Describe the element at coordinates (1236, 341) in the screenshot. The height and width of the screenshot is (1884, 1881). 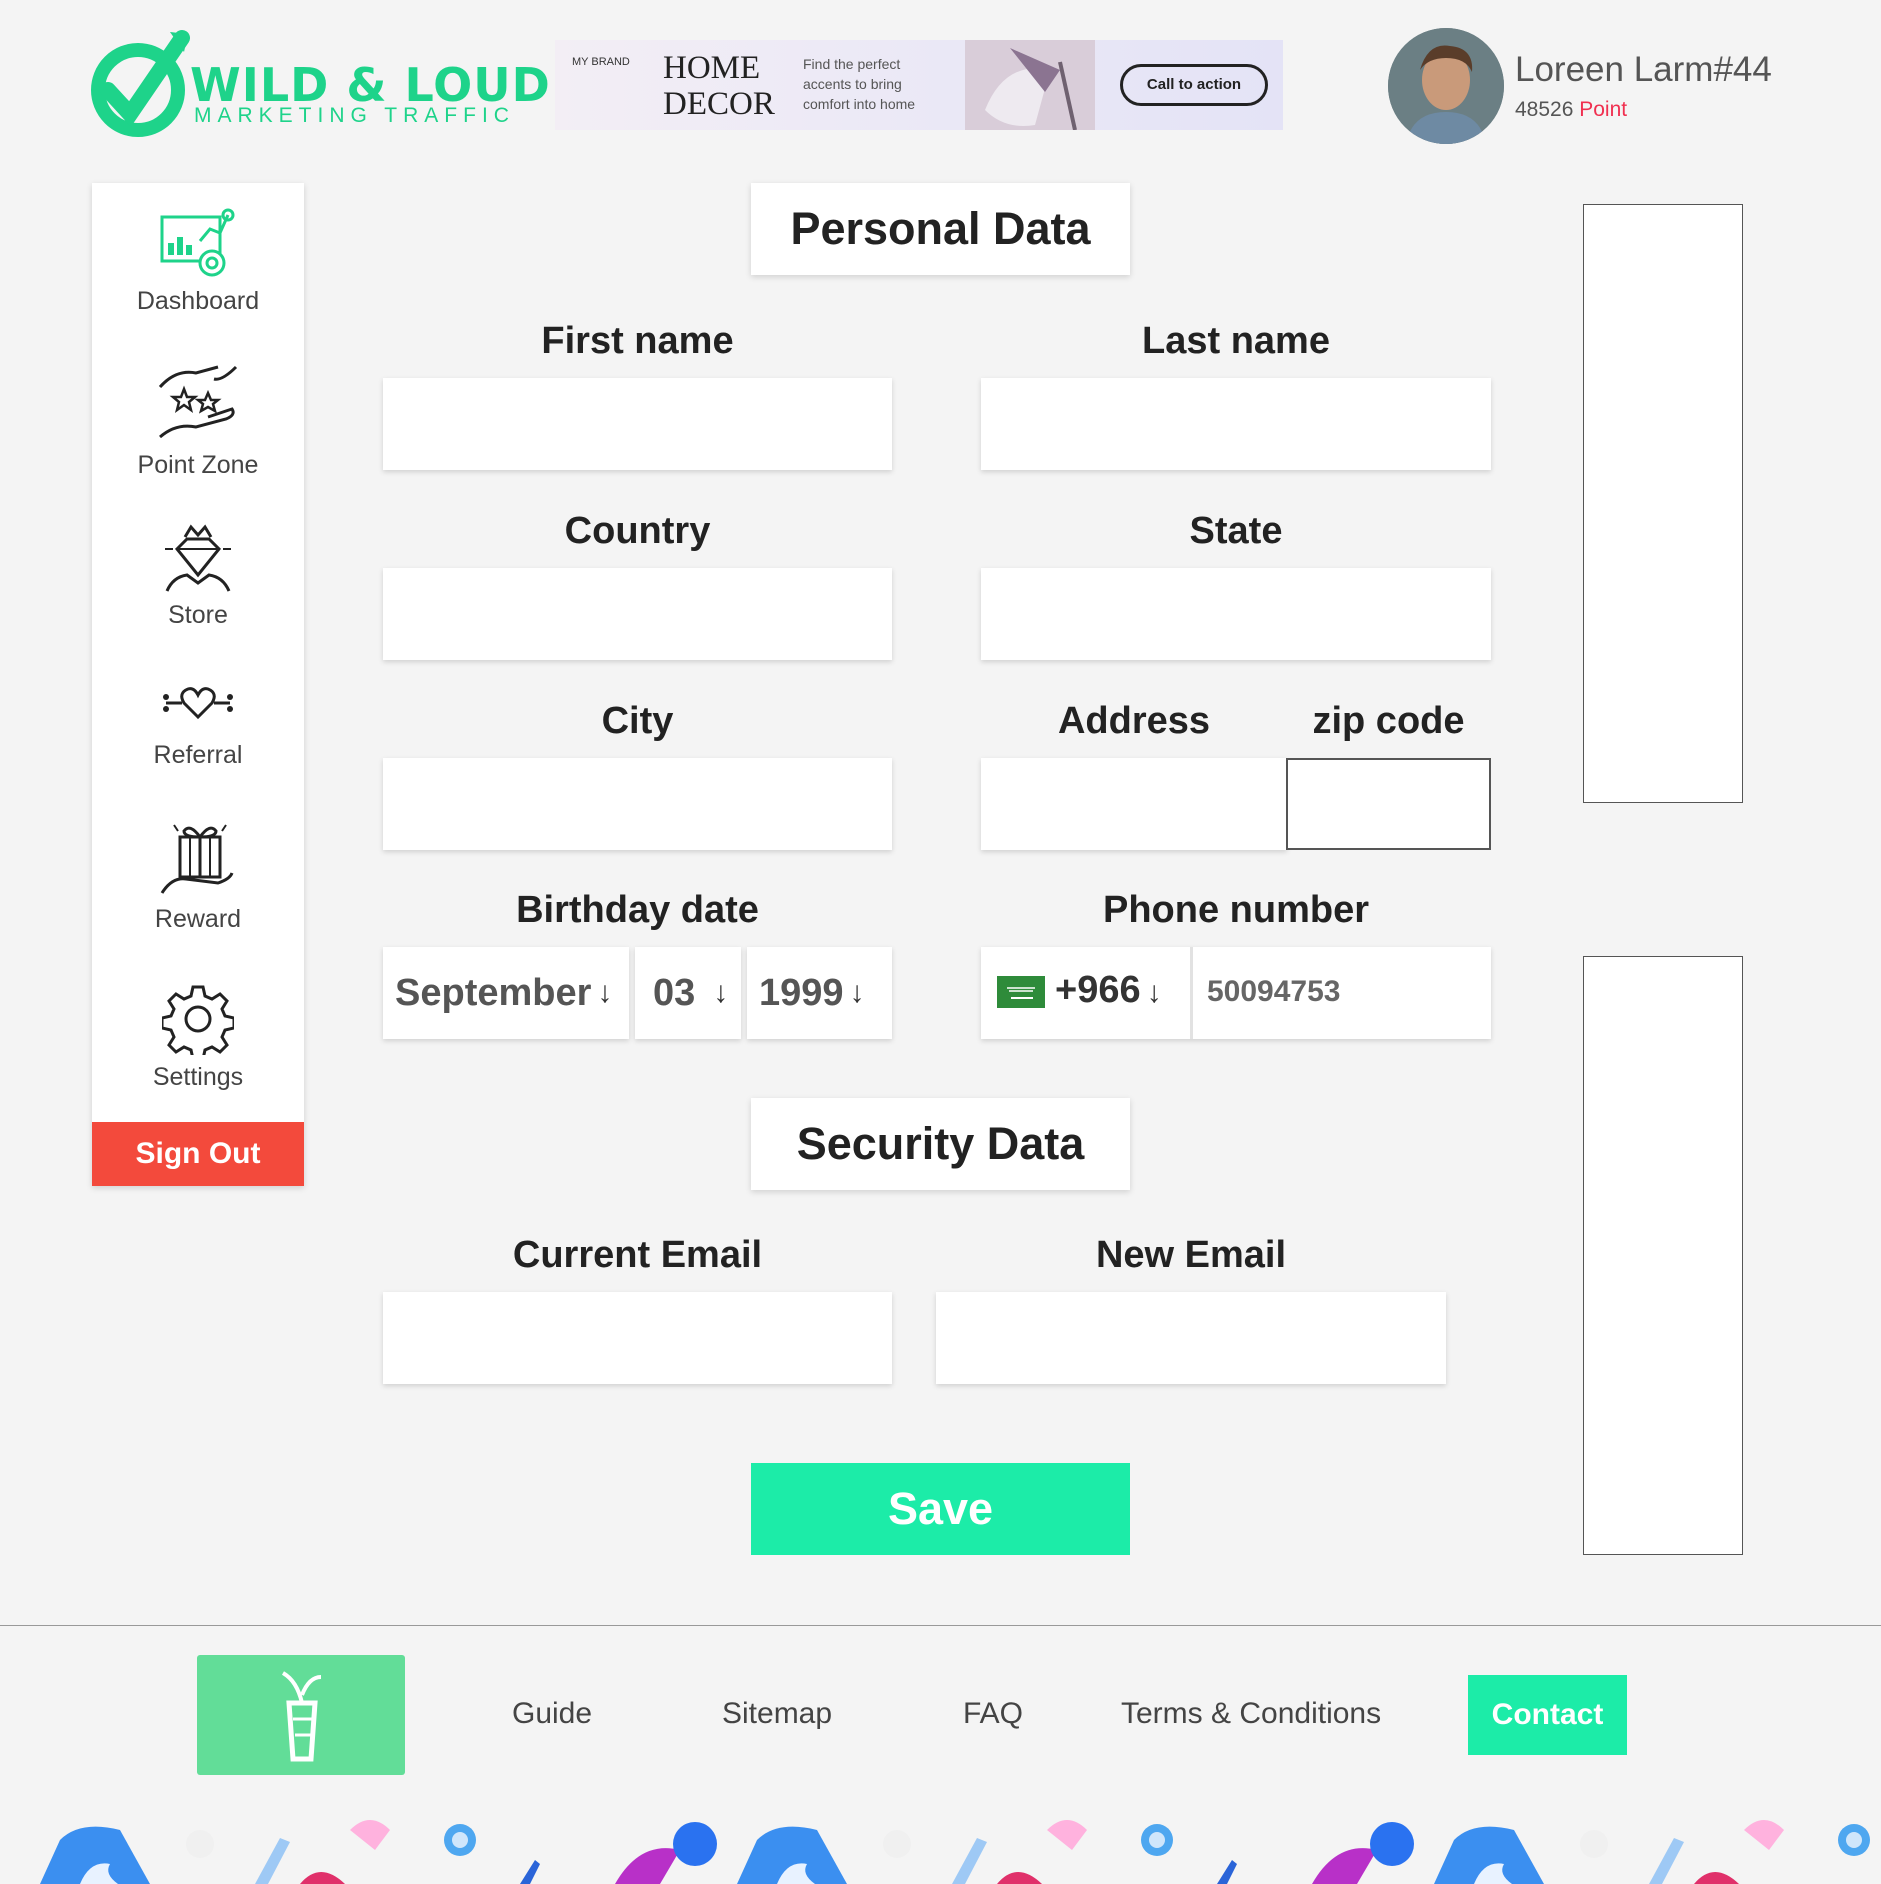
I see `last-name-label: Last name` at that location.